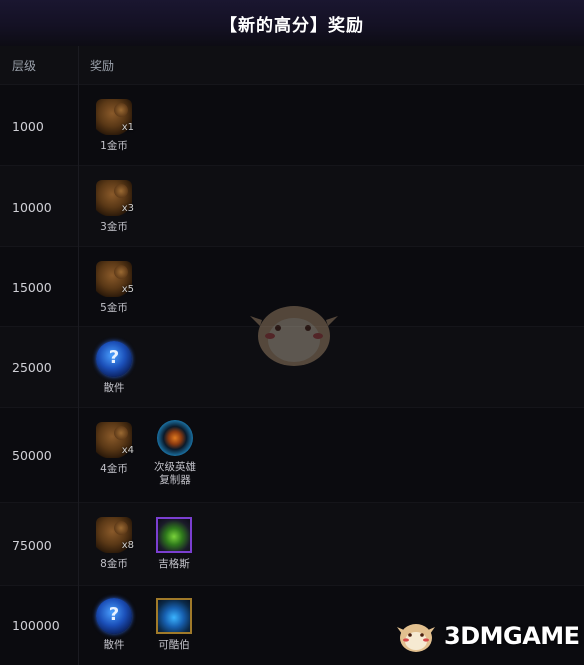  I want to click on reward-quantity: x3, so click(127, 208).